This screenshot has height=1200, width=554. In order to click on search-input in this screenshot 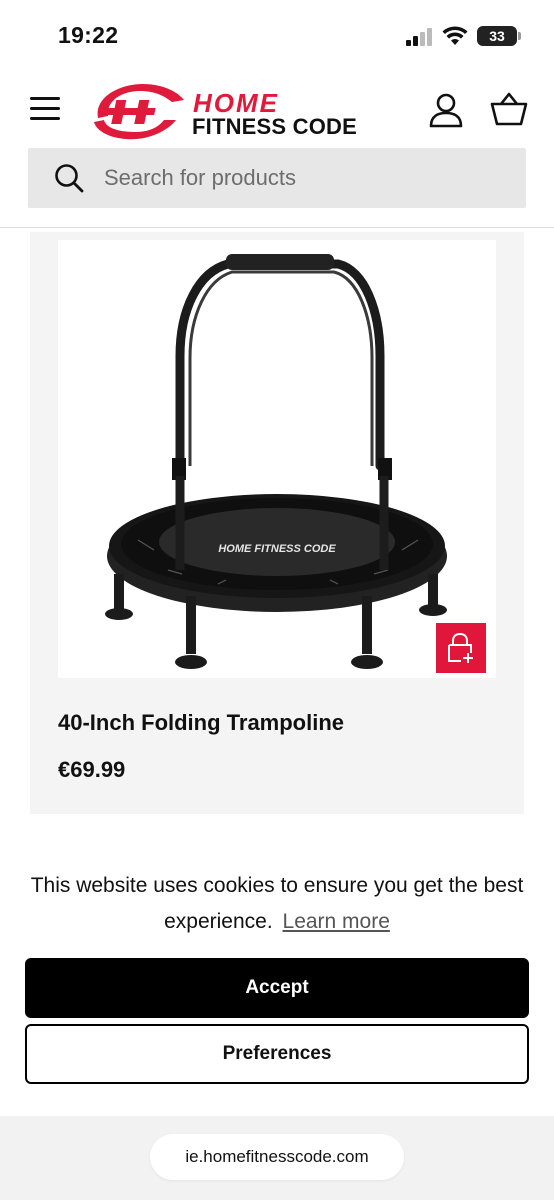, I will do `click(304, 178)`.